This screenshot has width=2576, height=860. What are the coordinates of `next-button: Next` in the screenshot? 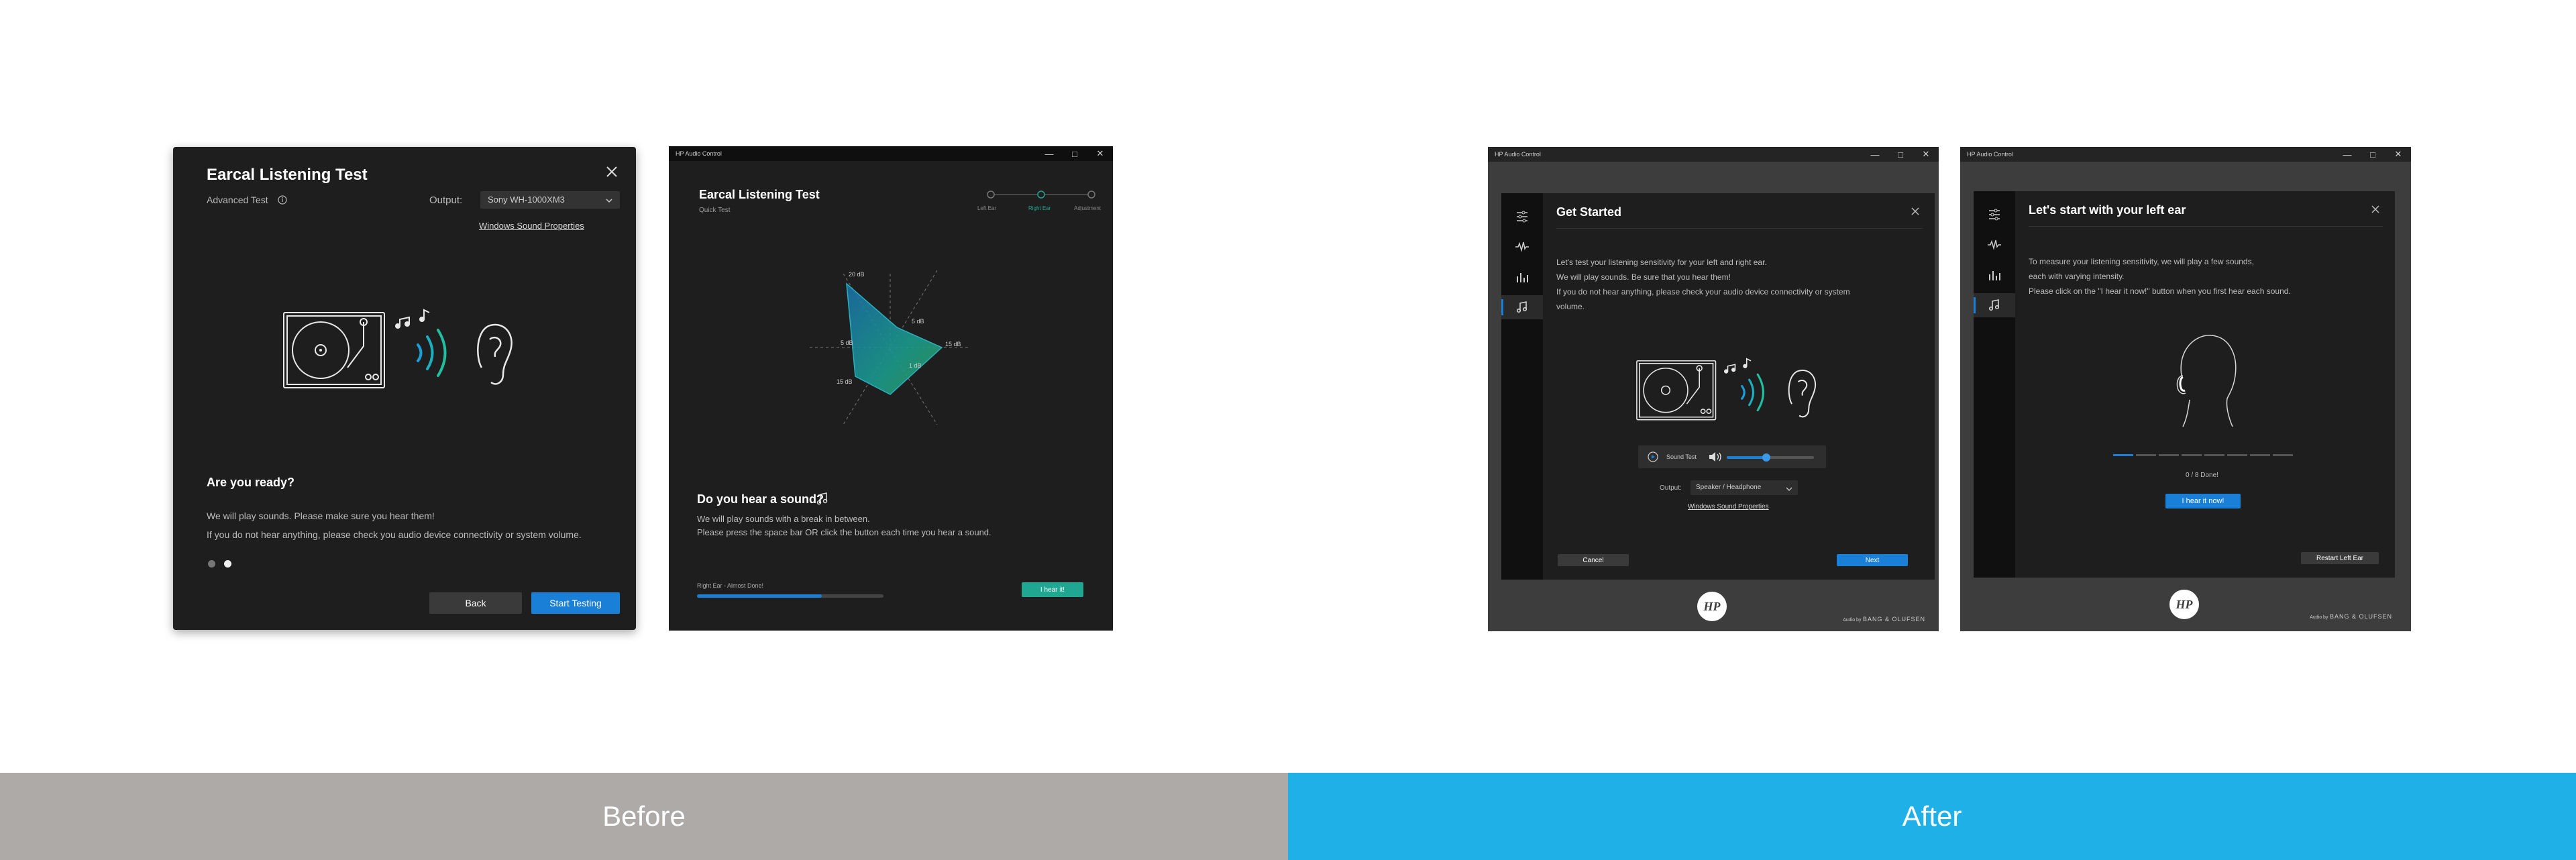 It's located at (1872, 560).